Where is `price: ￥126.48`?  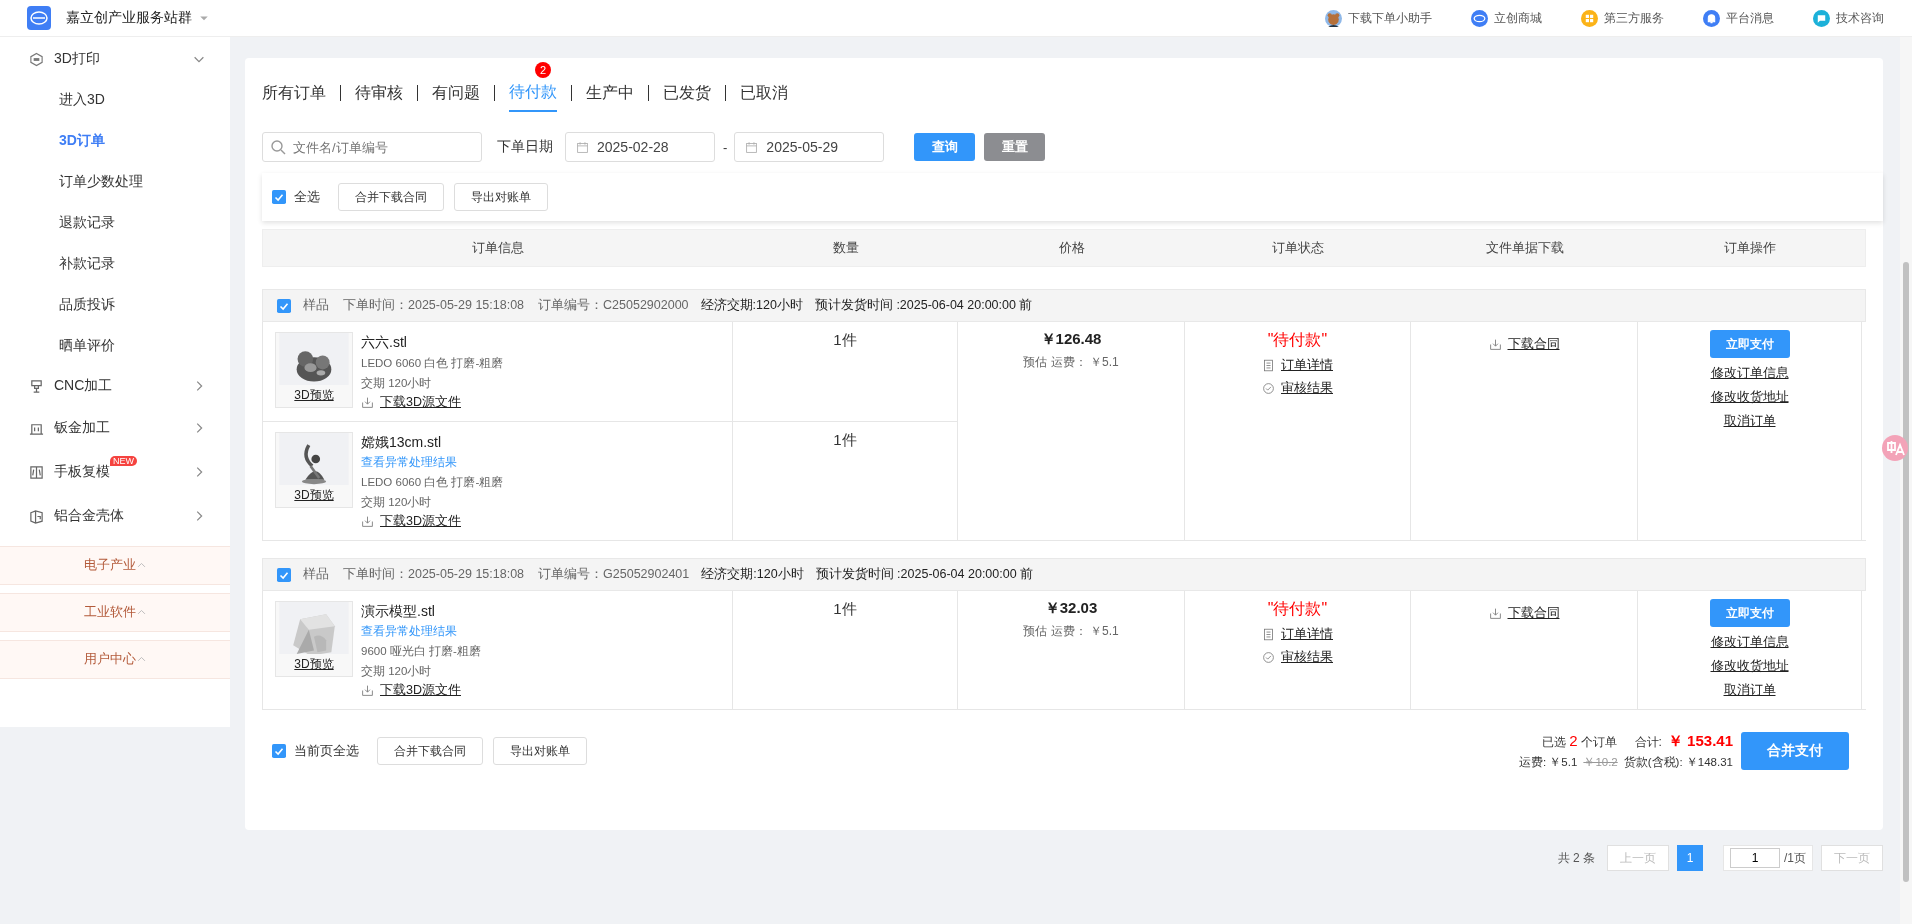
price: ￥126.48 is located at coordinates (1071, 339).